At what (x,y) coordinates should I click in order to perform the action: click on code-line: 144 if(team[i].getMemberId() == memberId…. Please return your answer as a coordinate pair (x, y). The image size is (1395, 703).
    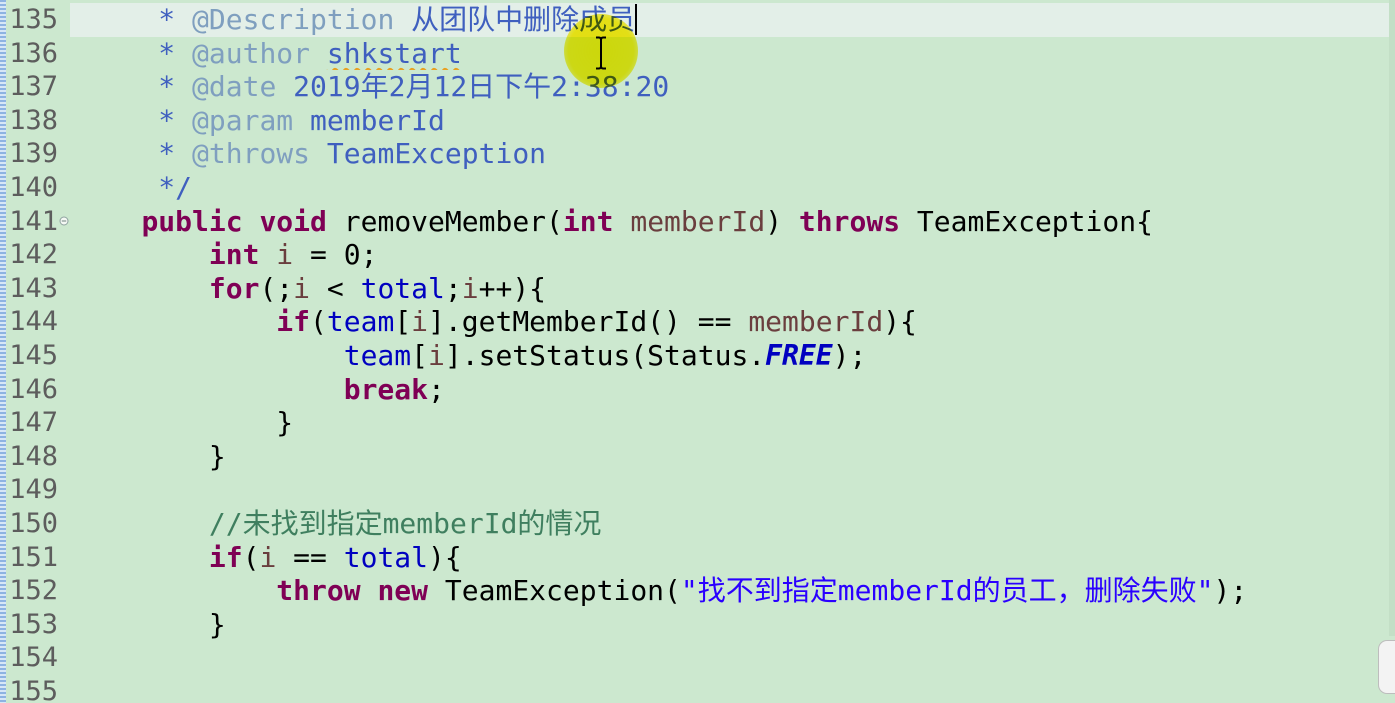
    Looking at the image, I should click on (700, 322).